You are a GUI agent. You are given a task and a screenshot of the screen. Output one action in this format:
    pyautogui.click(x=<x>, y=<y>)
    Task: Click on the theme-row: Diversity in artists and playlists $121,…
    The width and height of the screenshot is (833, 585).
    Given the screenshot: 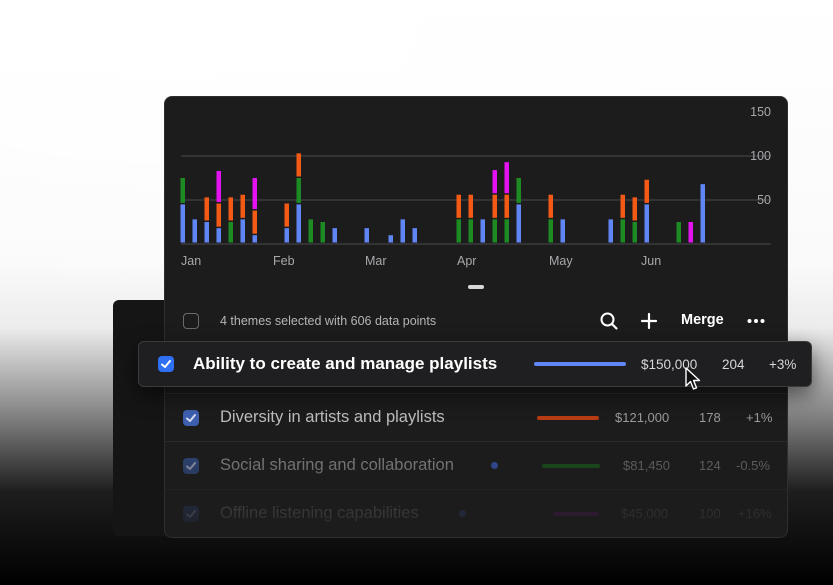 What is the action you would take?
    pyautogui.click(x=476, y=417)
    